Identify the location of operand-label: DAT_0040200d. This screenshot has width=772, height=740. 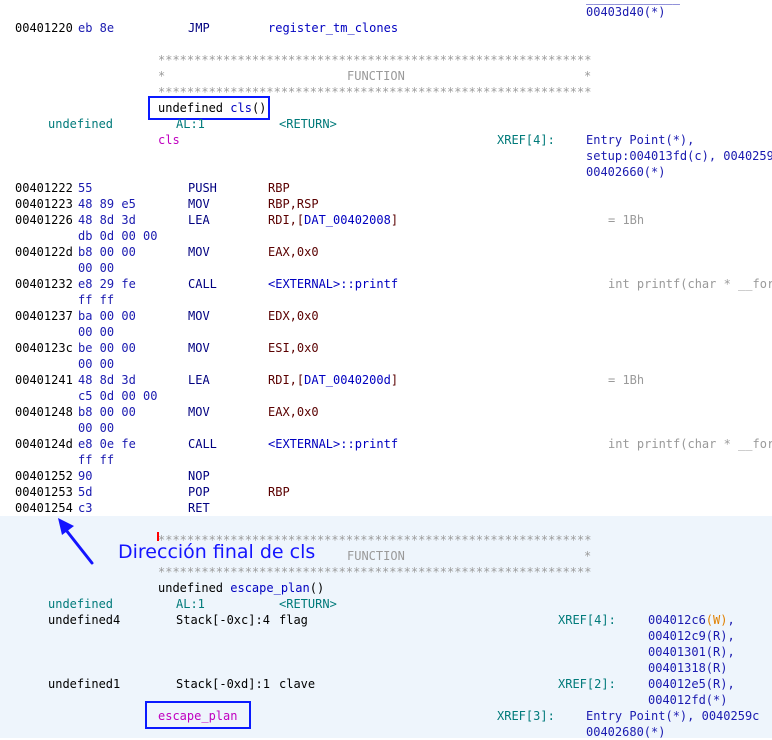
(347, 380).